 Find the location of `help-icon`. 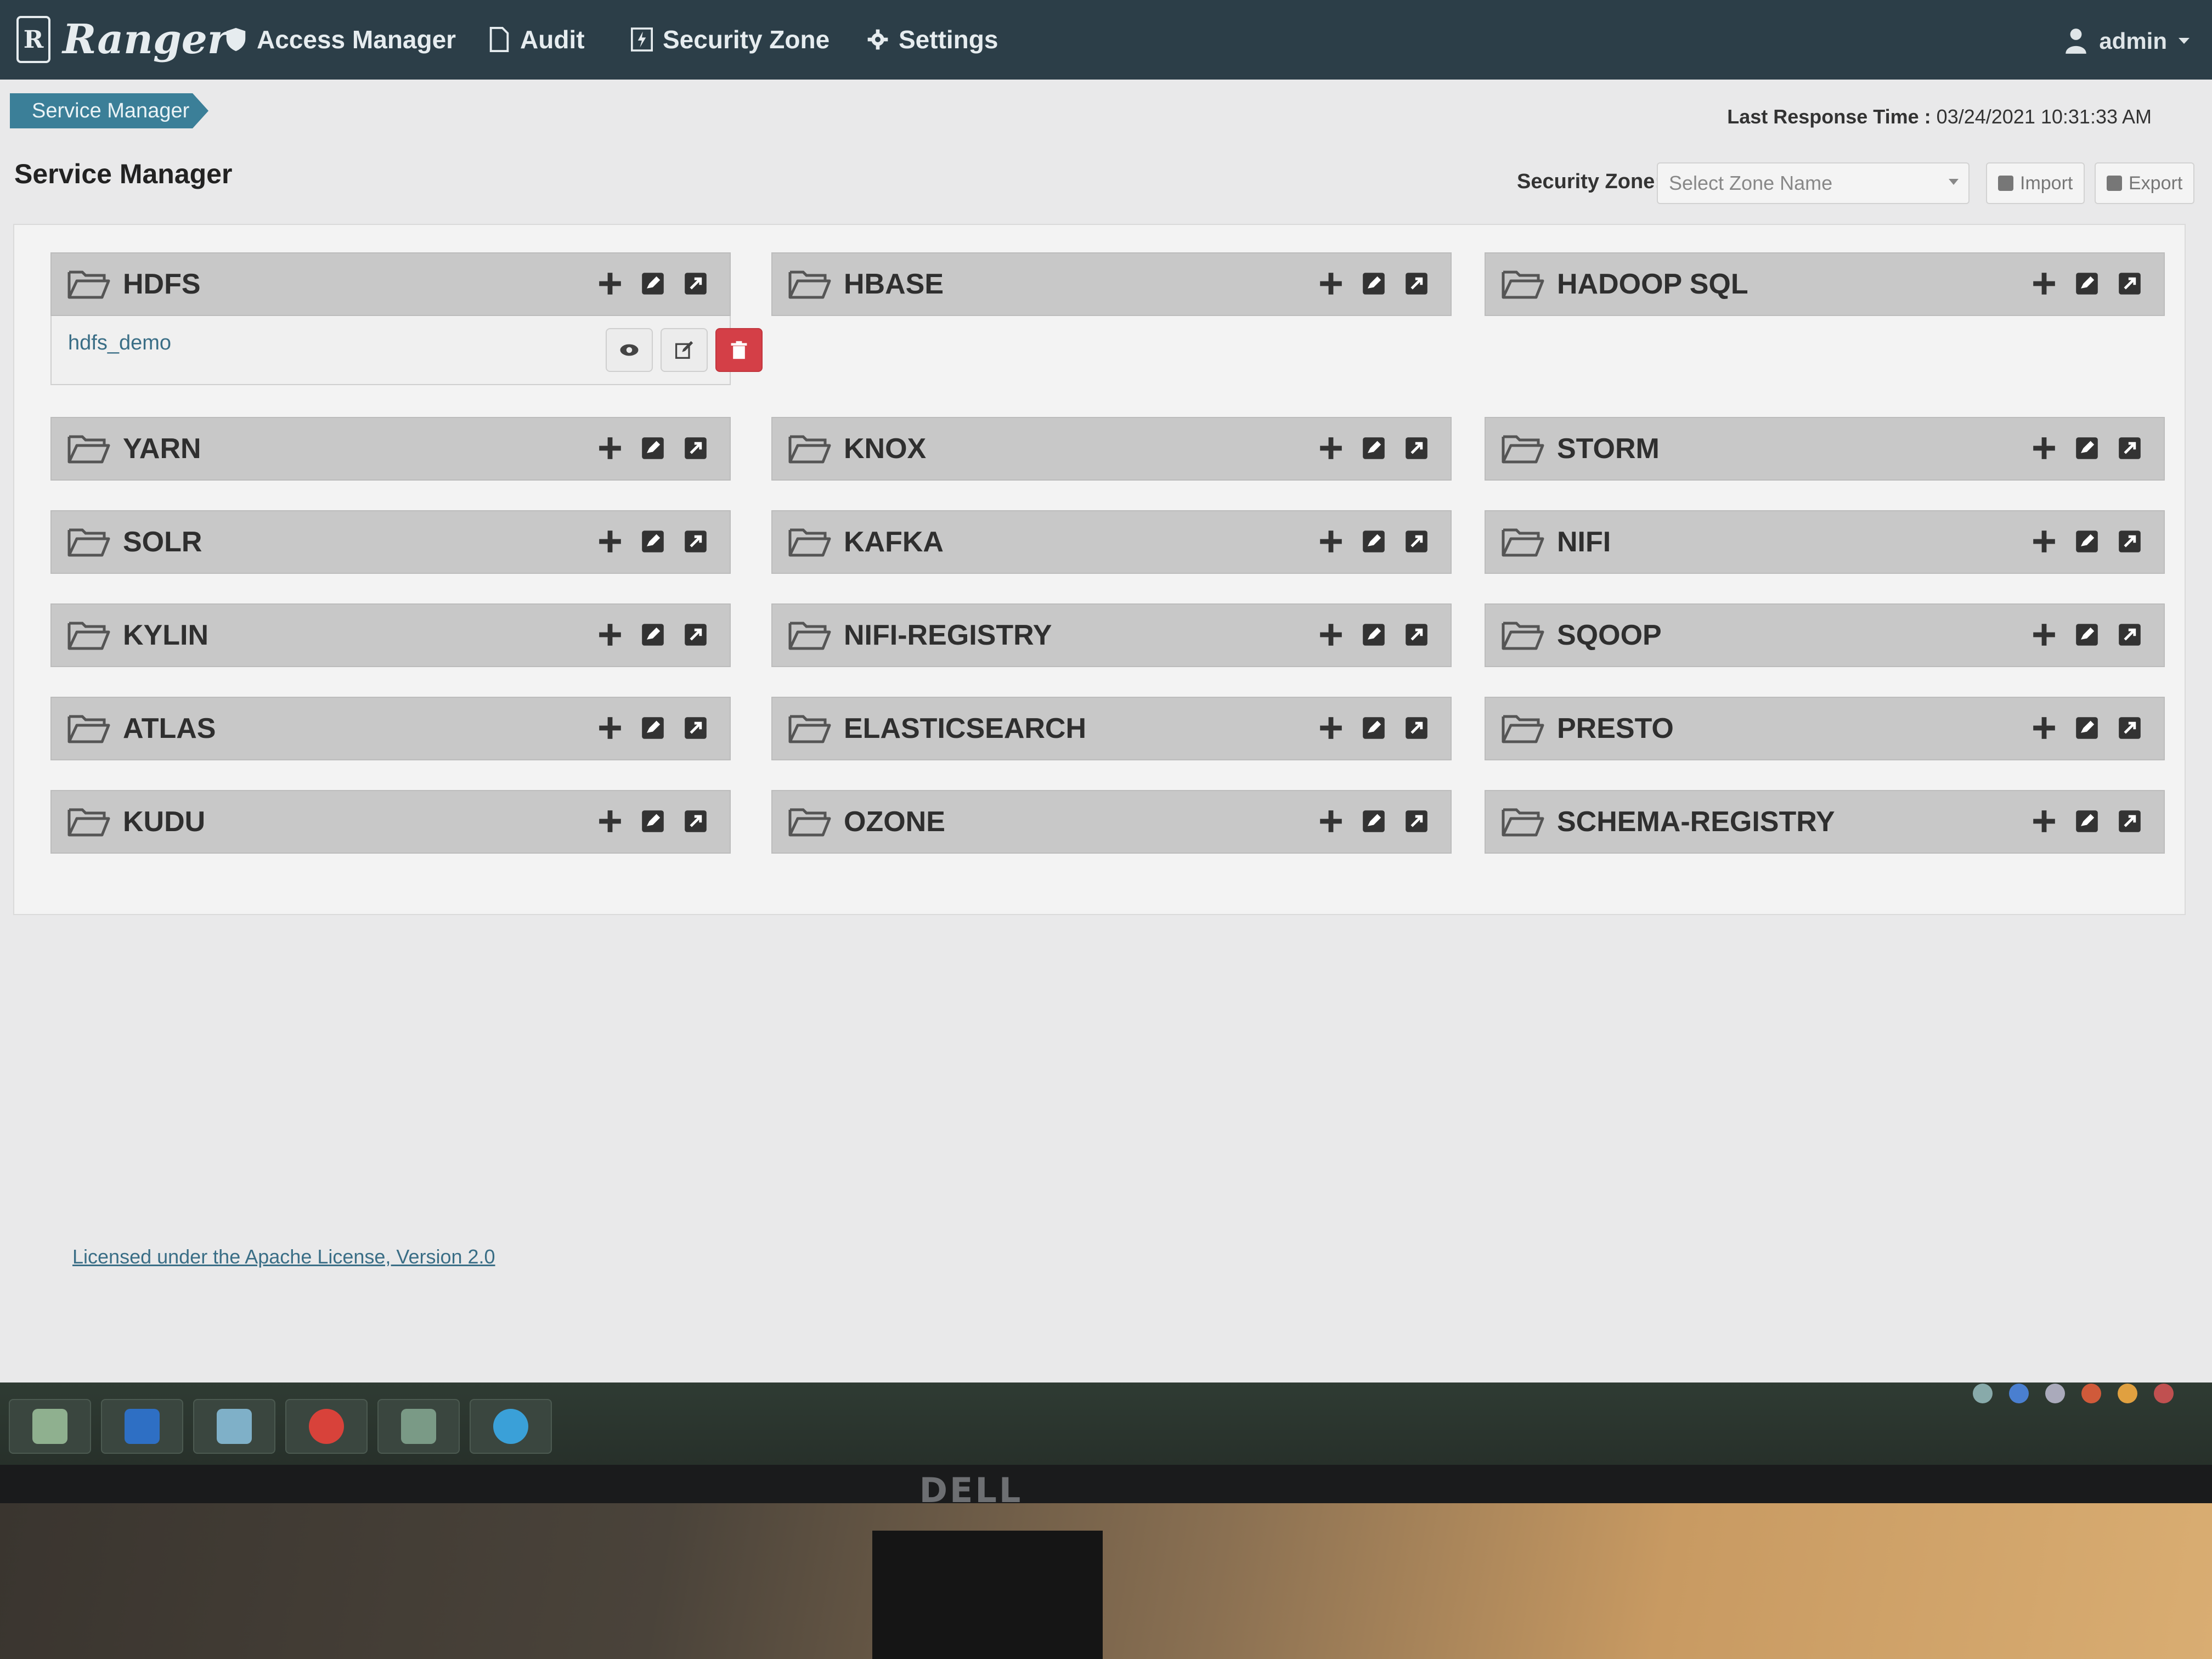

help-icon is located at coordinates (2019, 1393).